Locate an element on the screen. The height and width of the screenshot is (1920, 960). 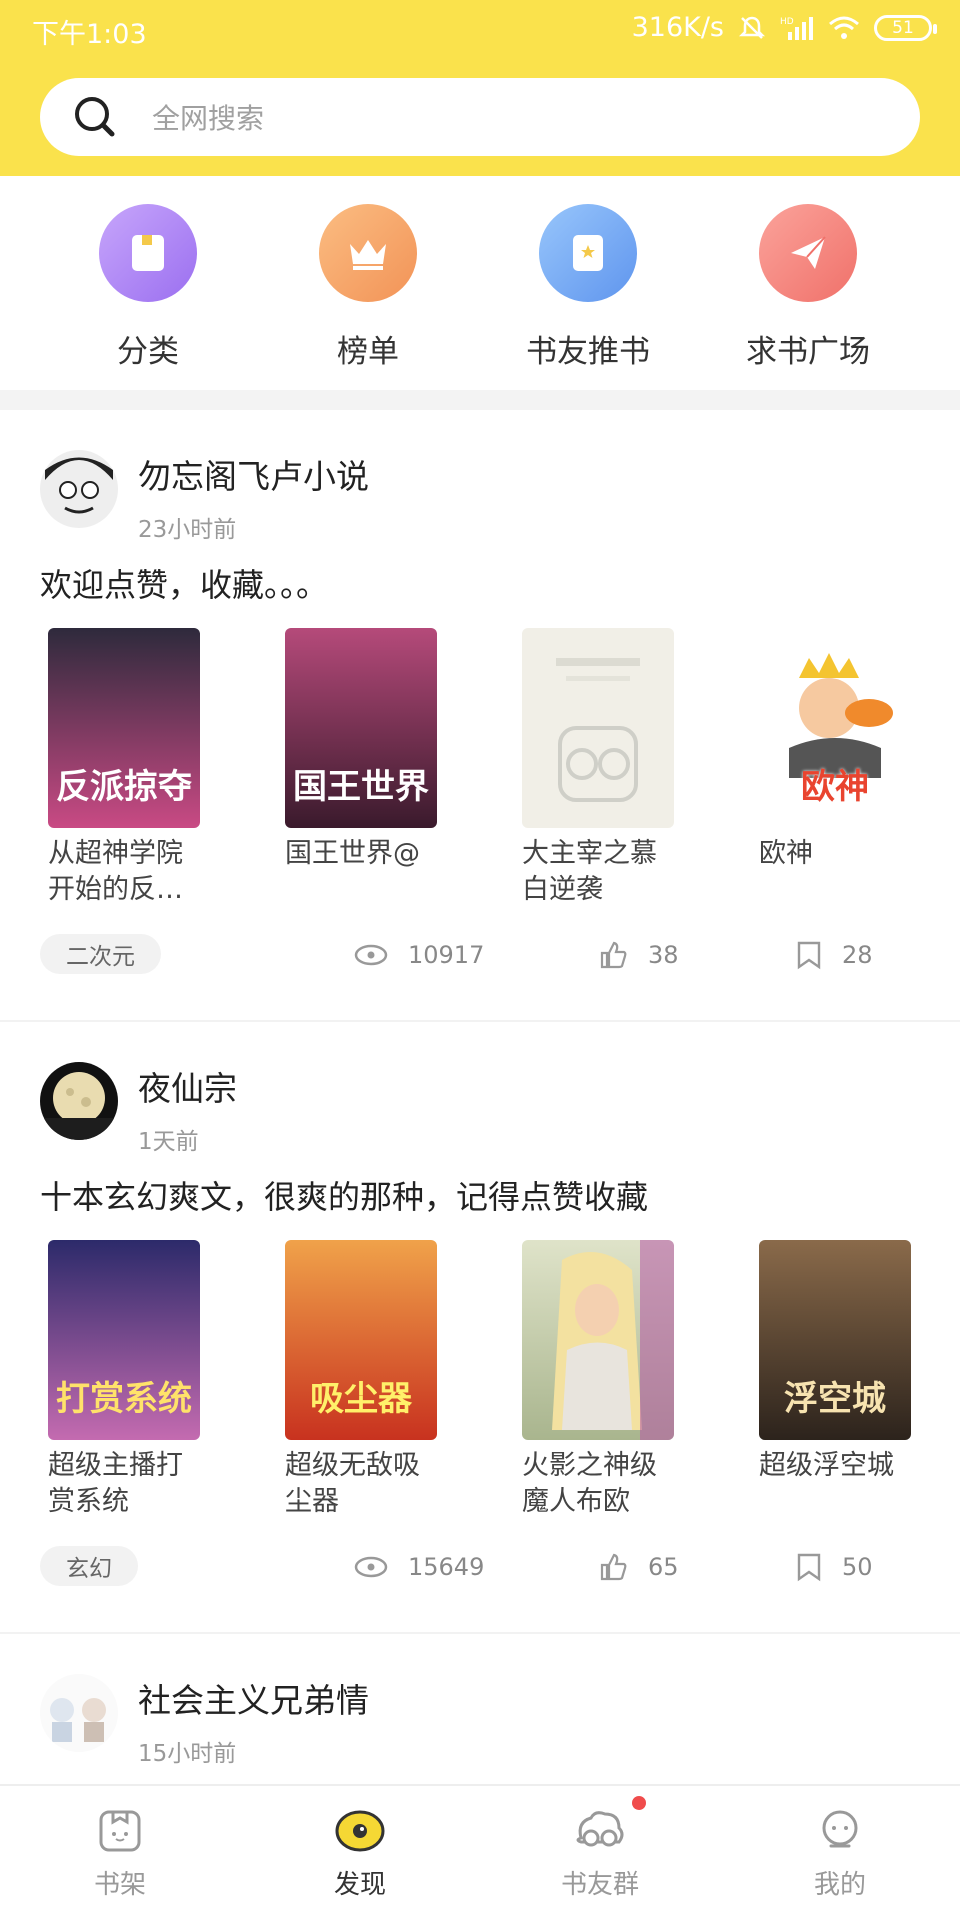
discover-eye-icon is located at coordinates (360, 1831).